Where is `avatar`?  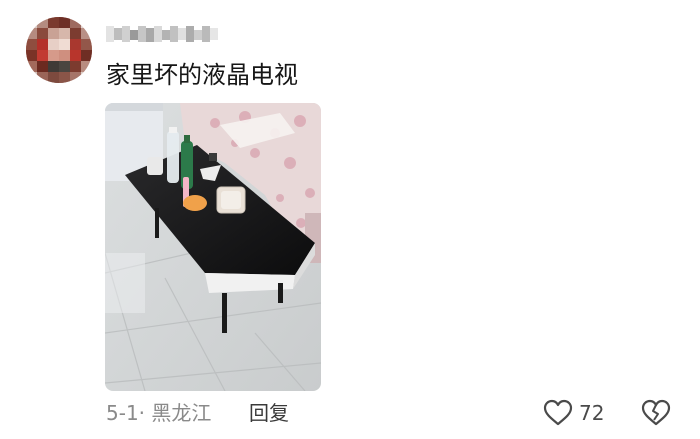
avatar is located at coordinates (59, 50).